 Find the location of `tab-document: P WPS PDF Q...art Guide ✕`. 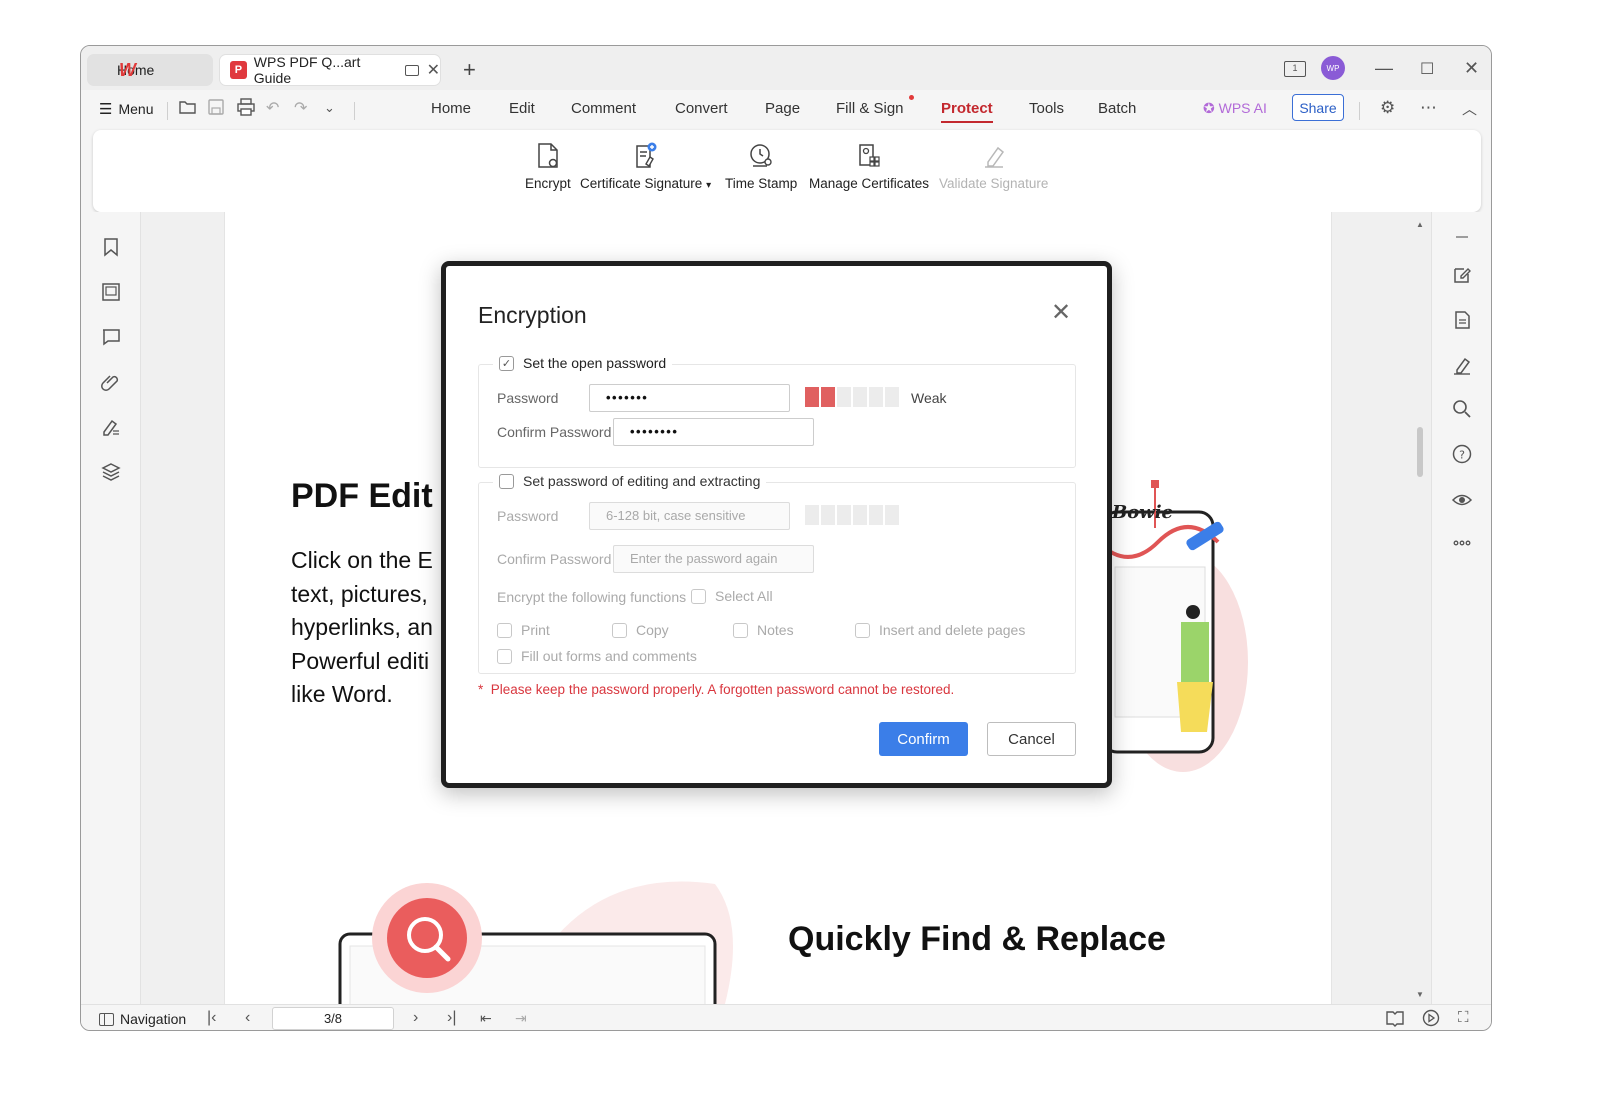

tab-document: P WPS PDF Q...art Guide ✕ is located at coordinates (330, 70).